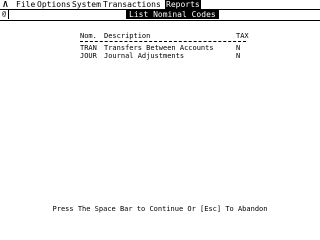  Describe the element at coordinates (5, 4) in the screenshot. I see `app-logo-icon: Λ` at that location.